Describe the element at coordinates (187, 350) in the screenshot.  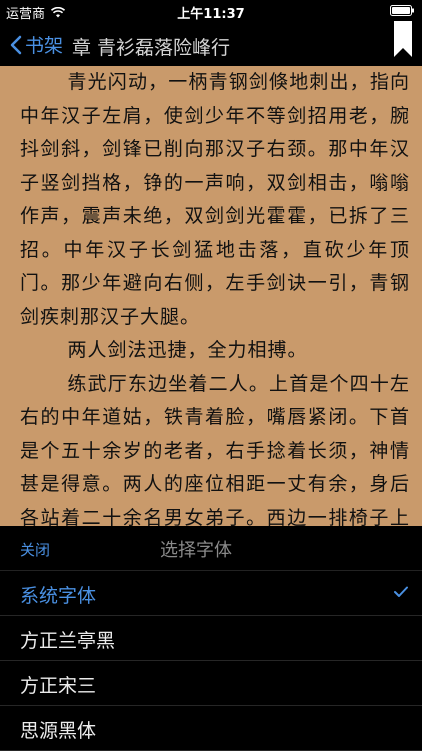
I see `paragraph: 两人剑法迅捷，全力相搏。` at that location.